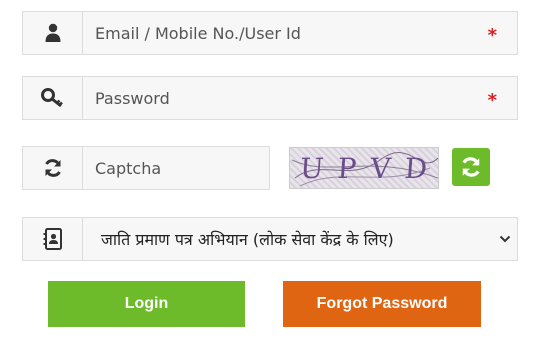  What do you see at coordinates (505, 239) in the screenshot?
I see `chevron-down-icon` at bounding box center [505, 239].